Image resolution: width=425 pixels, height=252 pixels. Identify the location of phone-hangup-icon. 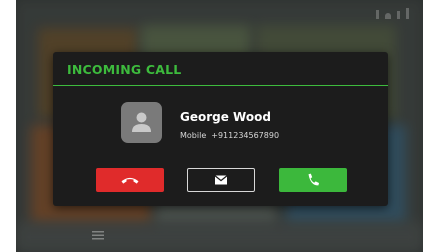
(130, 180).